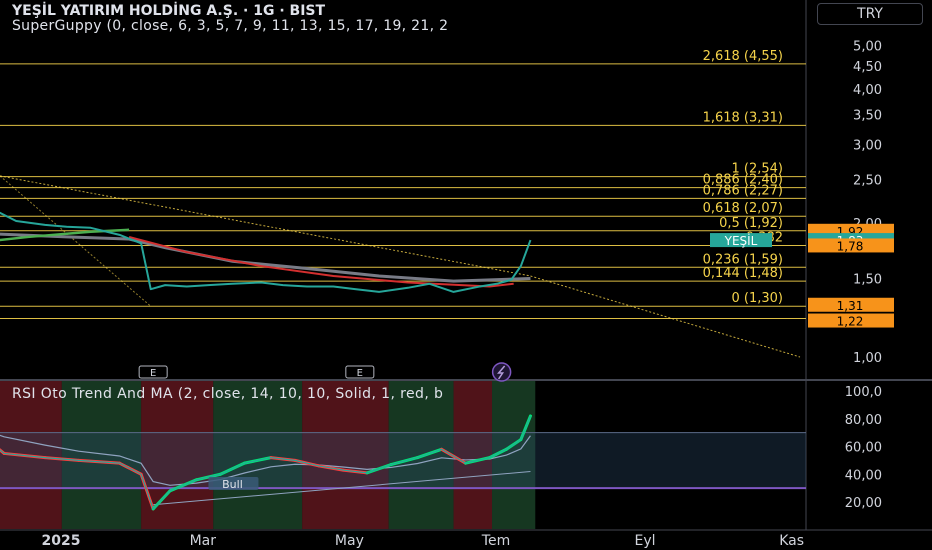  I want to click on rsi-axis-tick-label: 20,00, so click(863, 503).